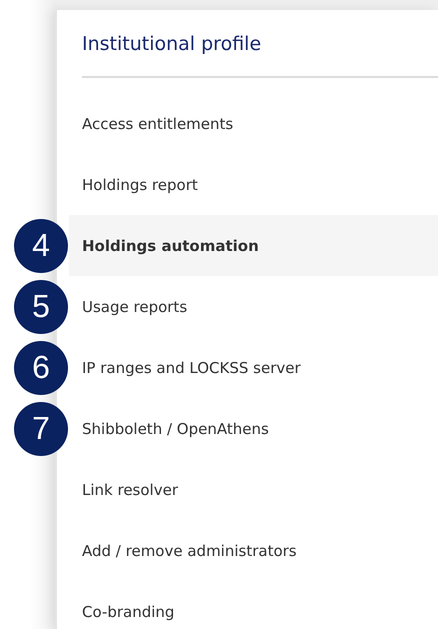 Image resolution: width=438 pixels, height=629 pixels. What do you see at coordinates (253, 550) in the screenshot?
I see `menu-item: Add / remove administrators` at bounding box center [253, 550].